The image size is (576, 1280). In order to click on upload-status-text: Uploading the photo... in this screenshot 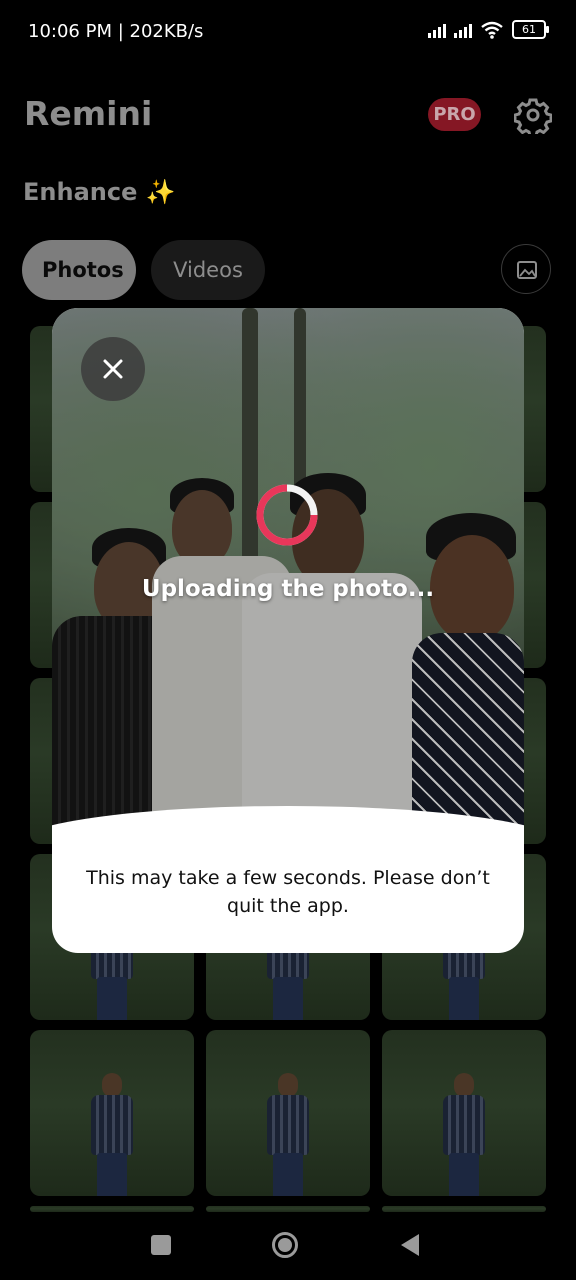, I will do `click(288, 589)`.